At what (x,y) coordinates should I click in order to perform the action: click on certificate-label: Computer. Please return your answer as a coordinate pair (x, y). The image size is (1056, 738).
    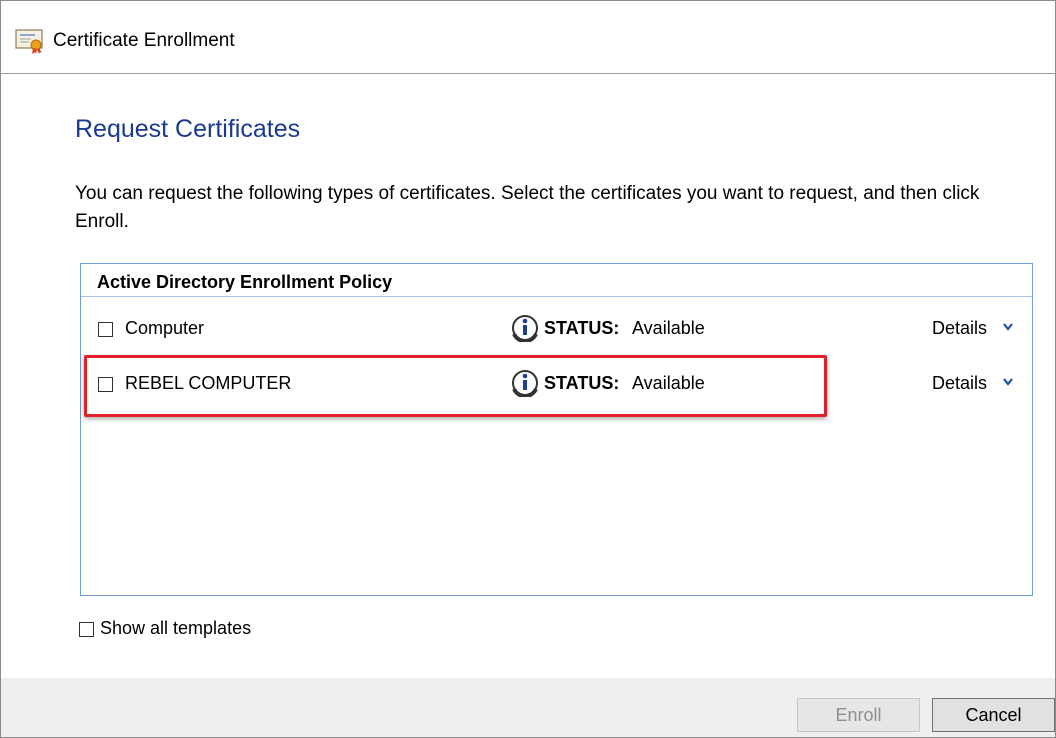
    Looking at the image, I should click on (165, 328).